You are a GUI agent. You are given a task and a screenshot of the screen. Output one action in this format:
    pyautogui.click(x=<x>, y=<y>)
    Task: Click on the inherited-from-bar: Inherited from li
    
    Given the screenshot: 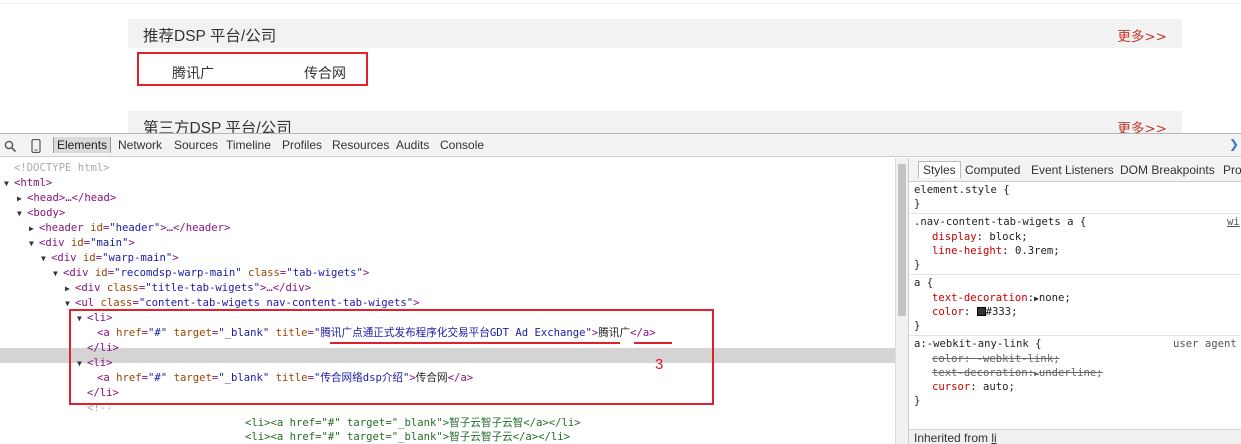 What is the action you would take?
    pyautogui.click(x=1075, y=436)
    